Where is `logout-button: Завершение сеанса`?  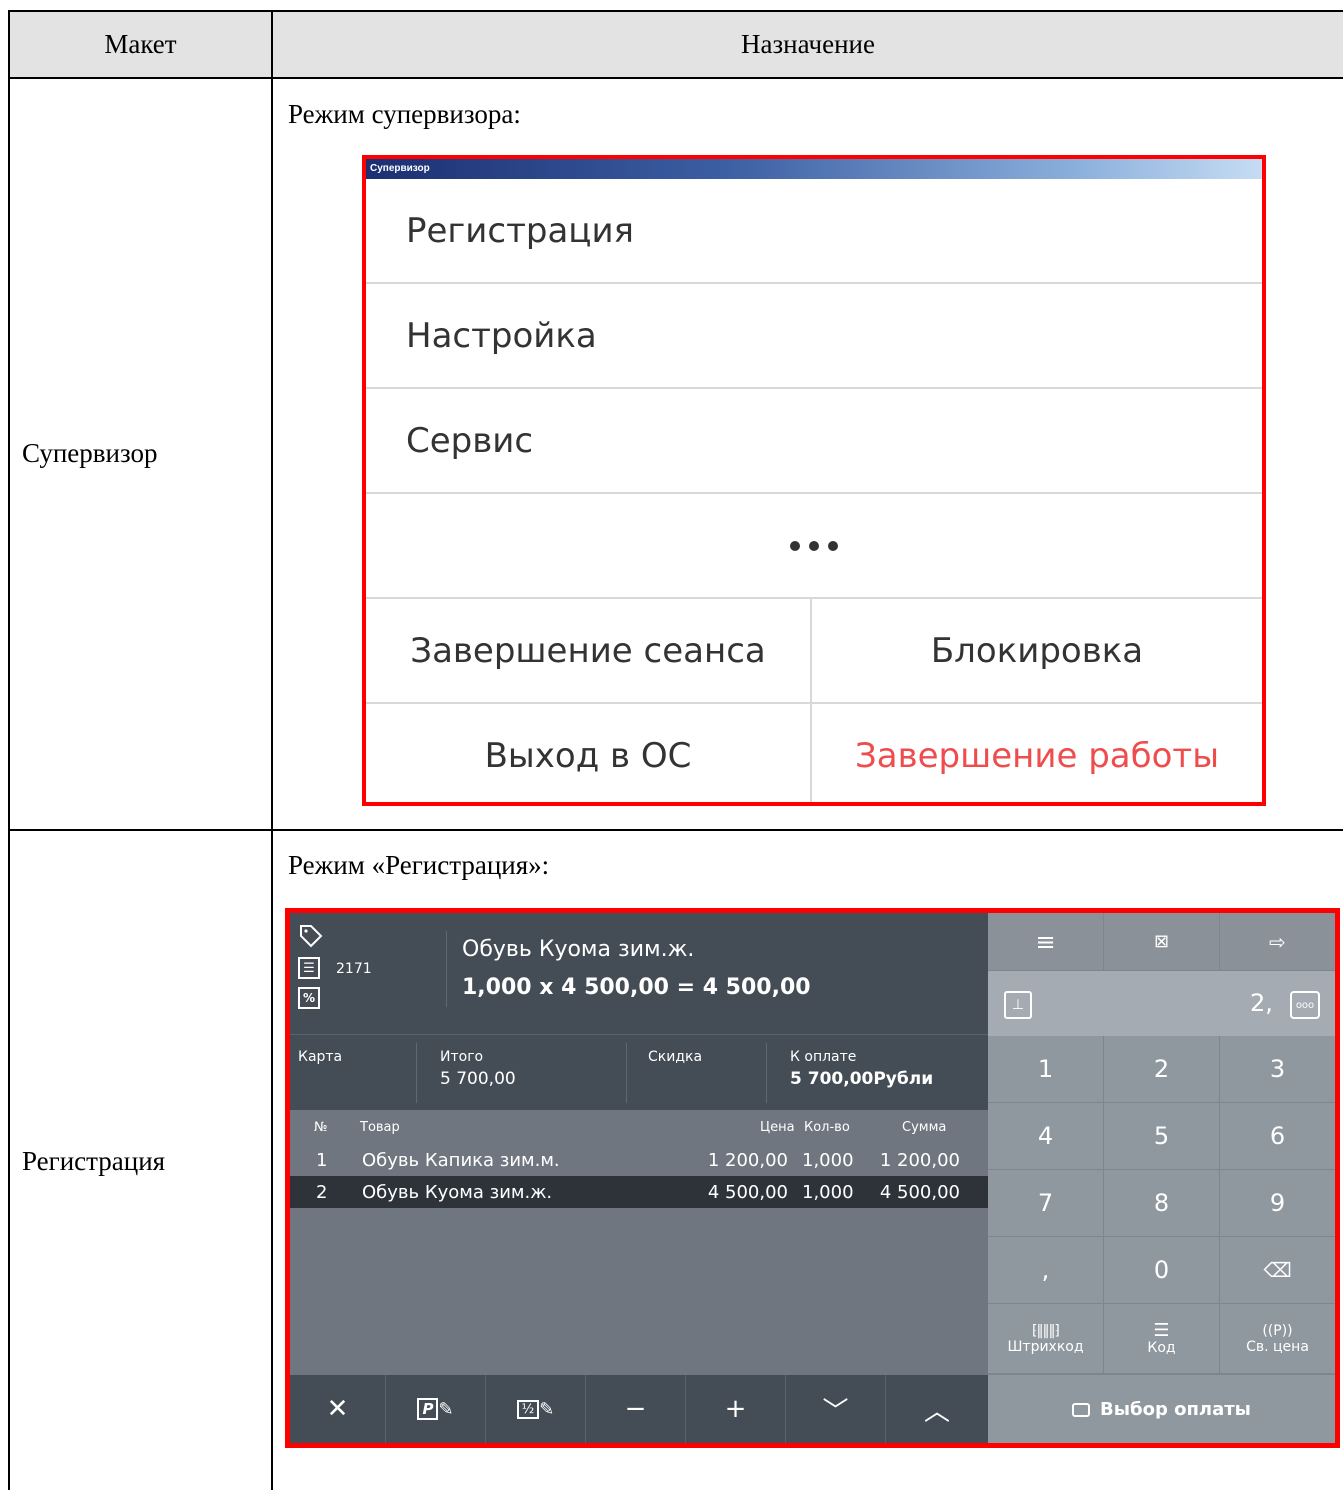
logout-button: Завершение сеанса is located at coordinates (589, 650).